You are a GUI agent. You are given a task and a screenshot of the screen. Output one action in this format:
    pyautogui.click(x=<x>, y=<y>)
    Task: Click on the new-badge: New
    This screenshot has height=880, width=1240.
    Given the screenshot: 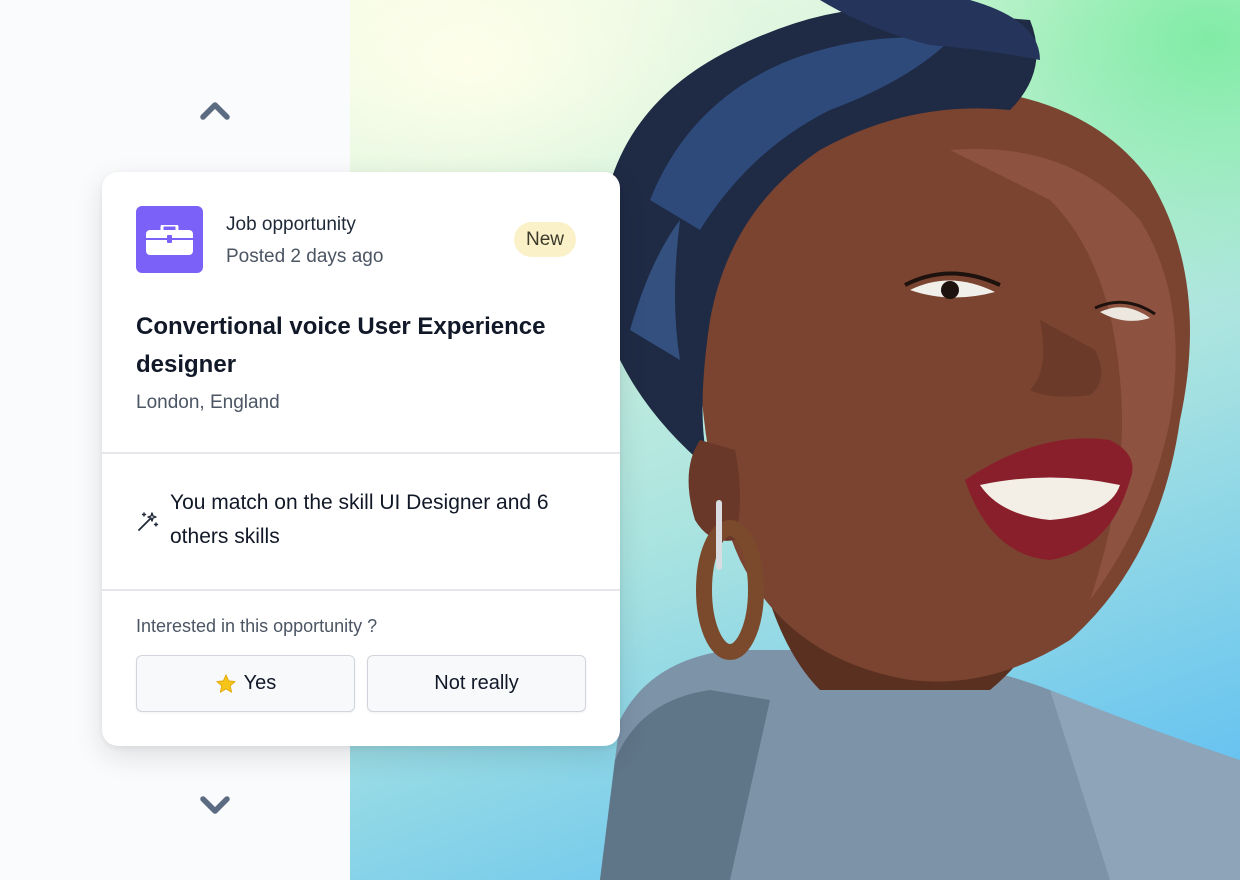 What is the action you would take?
    pyautogui.click(x=545, y=239)
    